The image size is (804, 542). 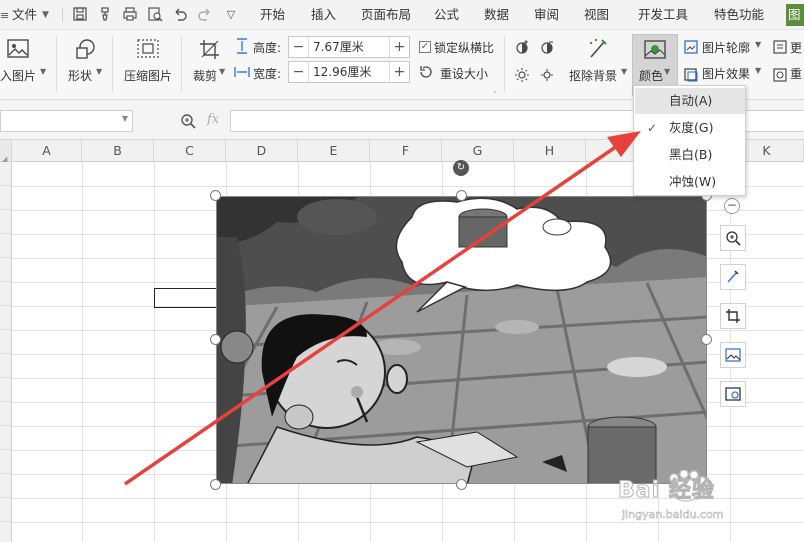 What do you see at coordinates (43, 71) in the screenshot?
I see `insert-picture-chevron-icon: ▼` at bounding box center [43, 71].